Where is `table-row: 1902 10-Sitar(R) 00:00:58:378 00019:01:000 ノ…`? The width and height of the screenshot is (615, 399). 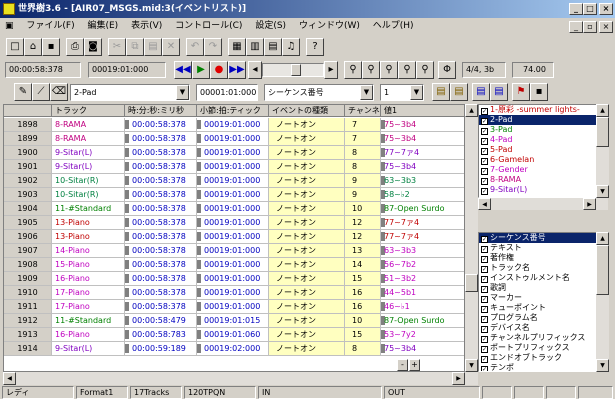 table-row: 1902 10-Sitar(R) 00:00:58:378 00019:01:000 ノ… is located at coordinates (234, 181).